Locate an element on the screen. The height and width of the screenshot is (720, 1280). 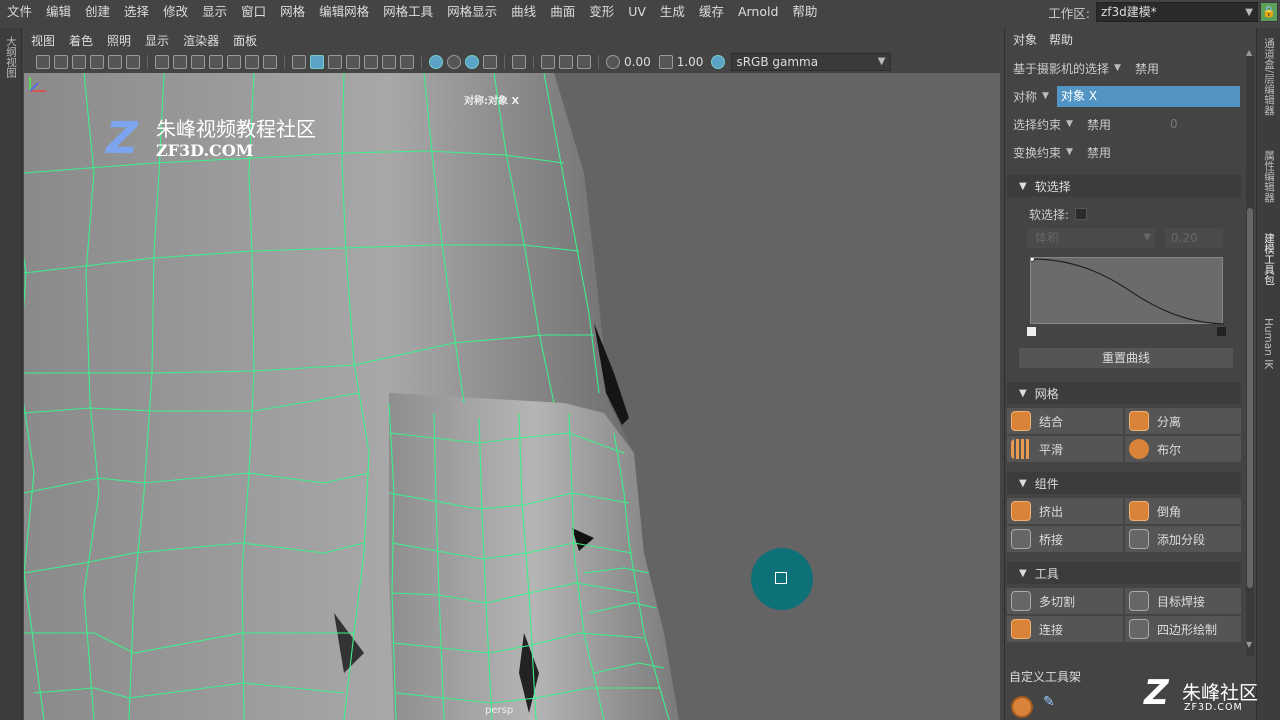
curve-handle-left is located at coordinates (1031, 331).